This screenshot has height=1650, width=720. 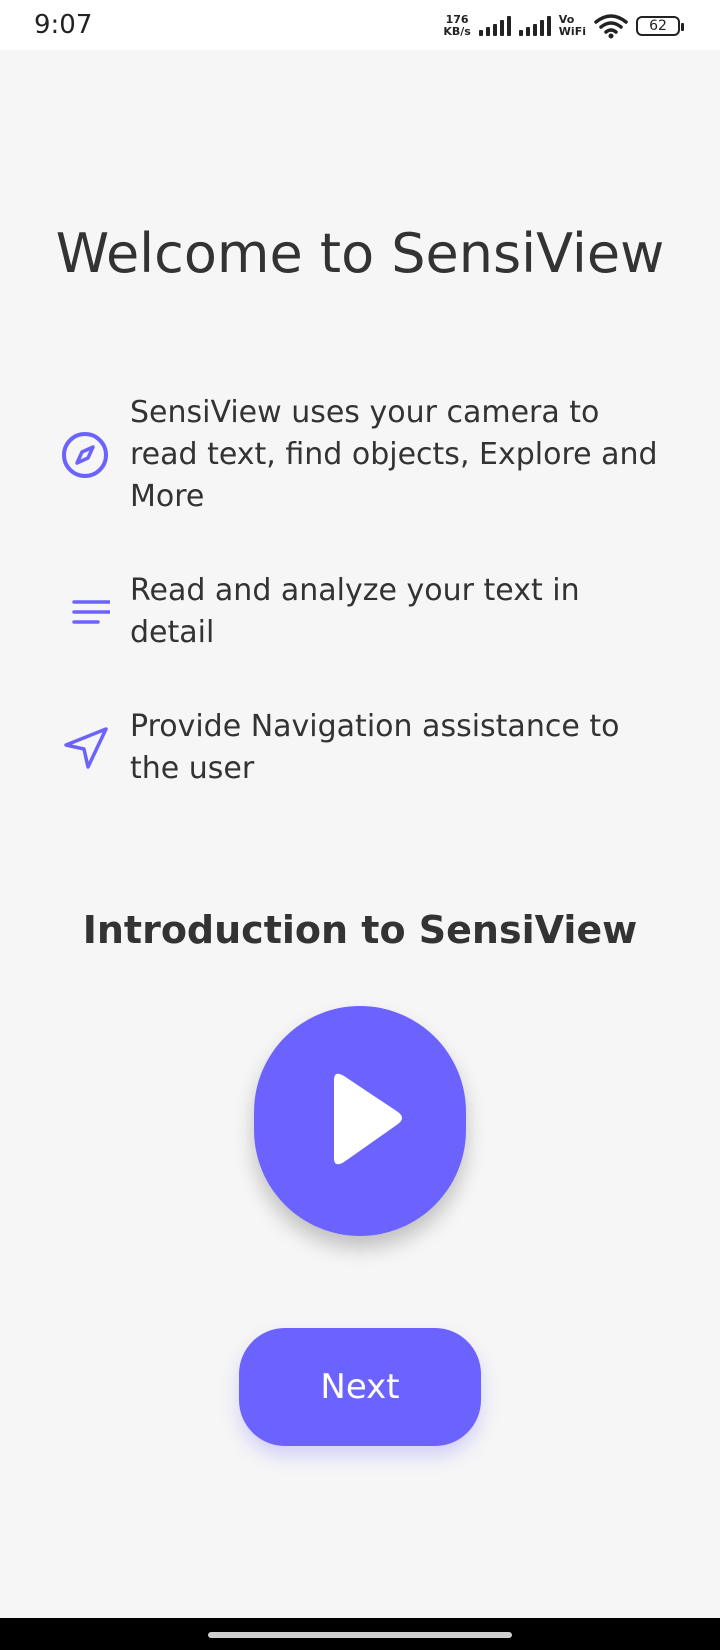 What do you see at coordinates (95, 455) in the screenshot?
I see `compass-icon` at bounding box center [95, 455].